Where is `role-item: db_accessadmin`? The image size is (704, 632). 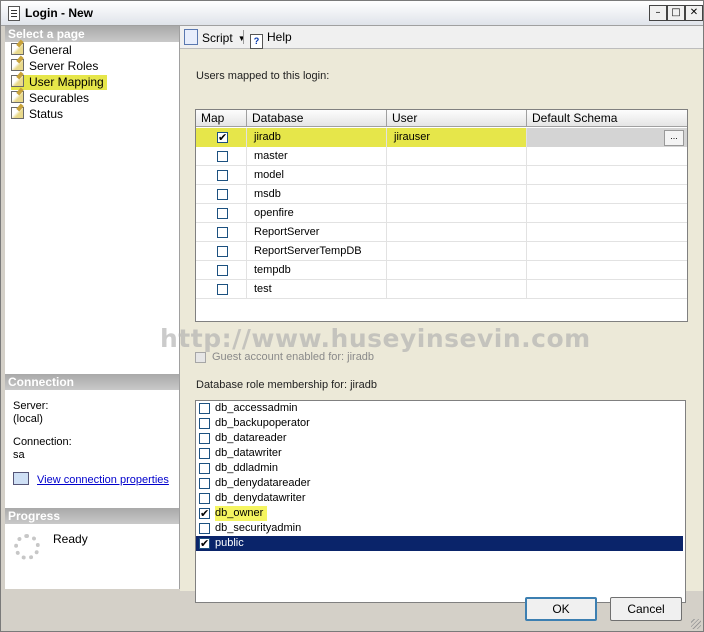 role-item: db_accessadmin is located at coordinates (439, 408).